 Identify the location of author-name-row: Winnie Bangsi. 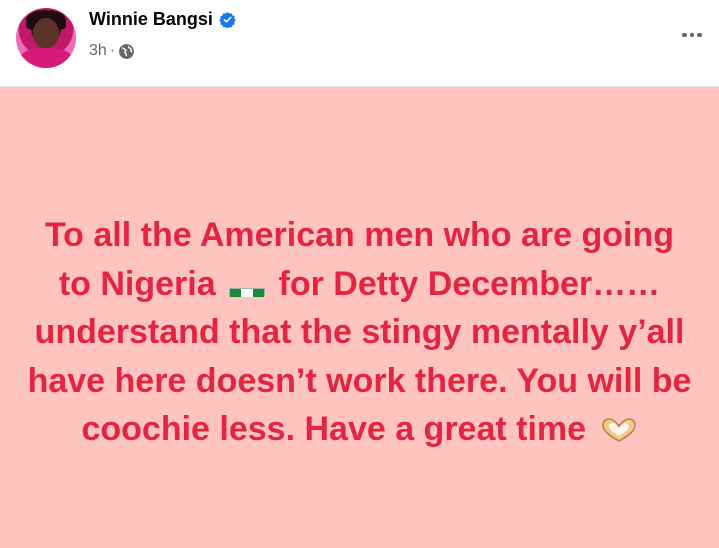
(162, 19).